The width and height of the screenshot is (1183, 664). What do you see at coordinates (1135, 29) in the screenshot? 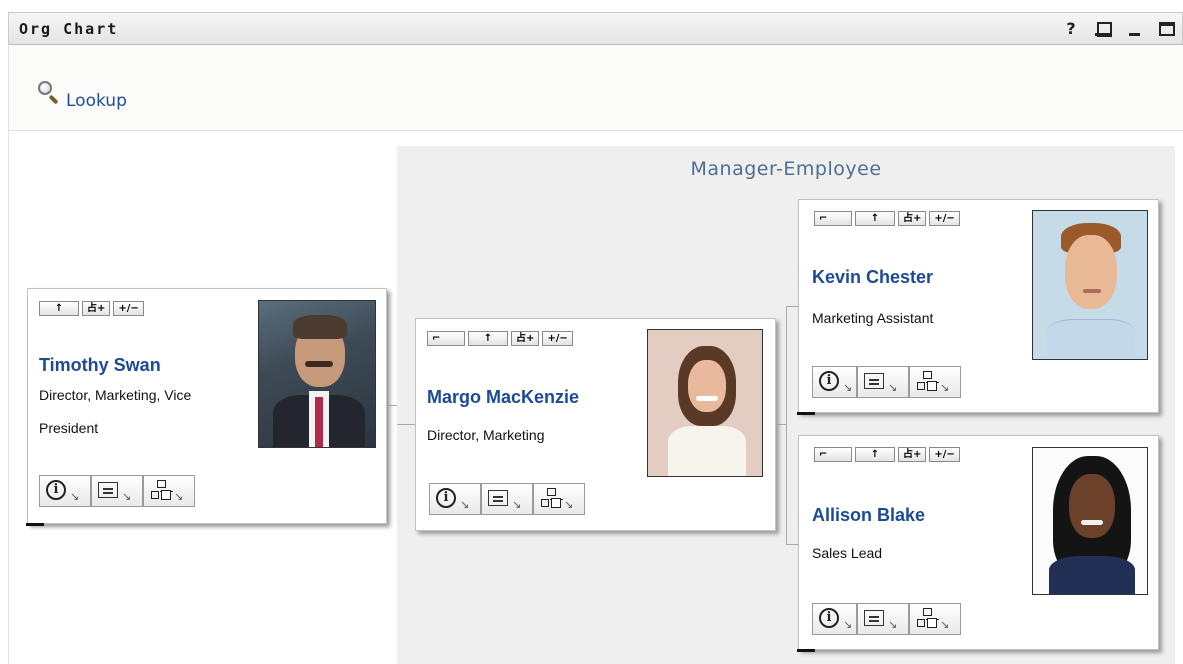
I see `minimize-icon` at bounding box center [1135, 29].